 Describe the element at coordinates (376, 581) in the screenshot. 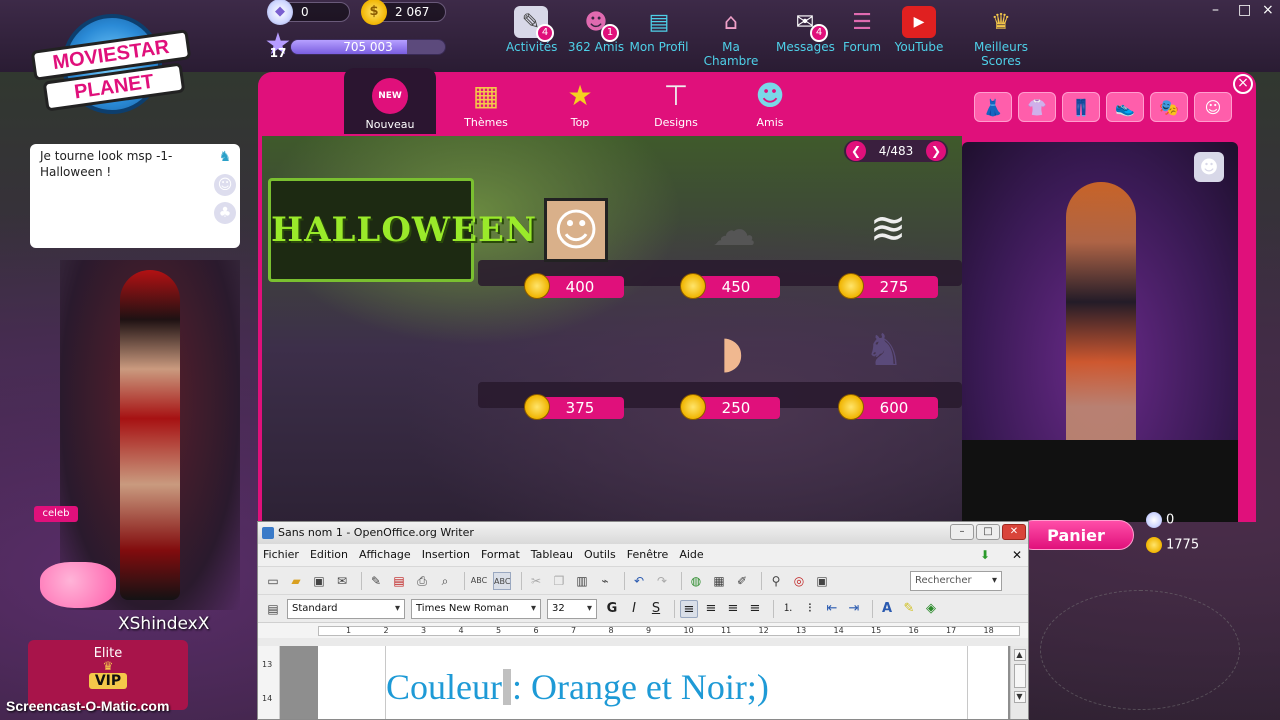

I see `edit-file-icon: ✎` at that location.